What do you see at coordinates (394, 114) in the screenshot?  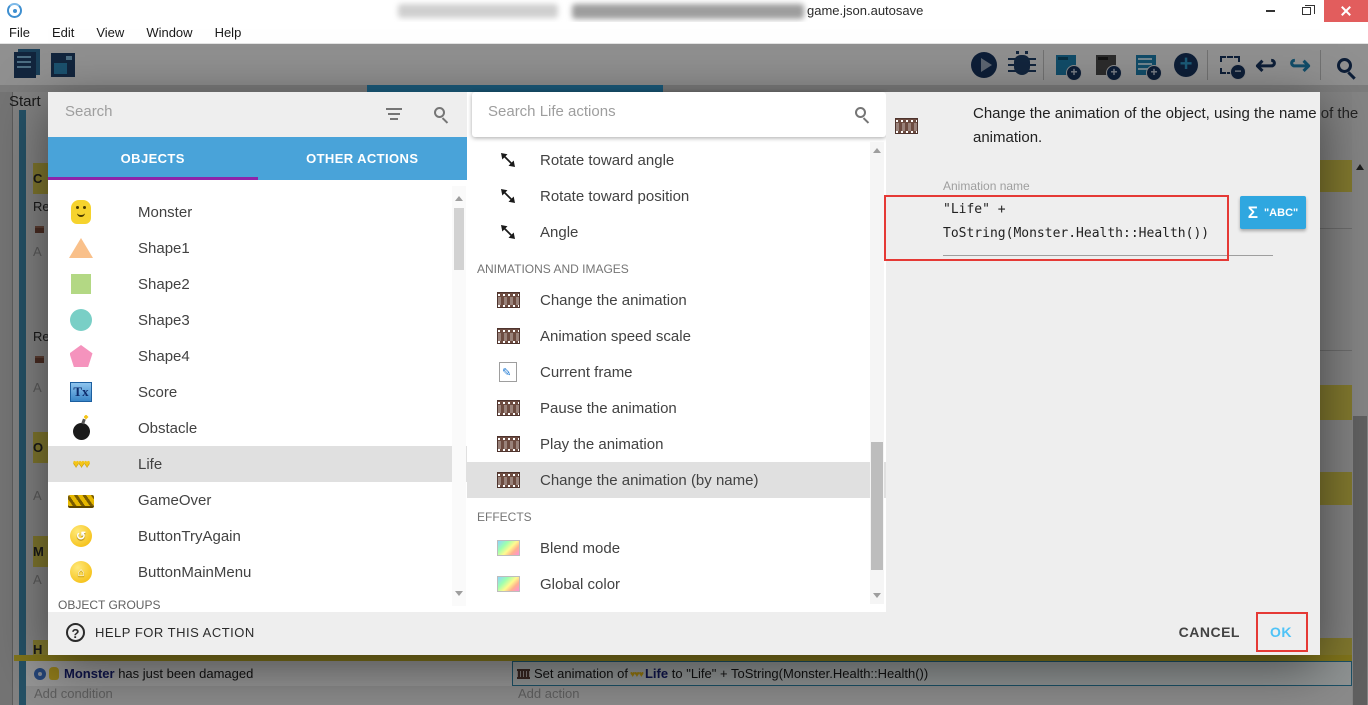 I see `filter-icon` at bounding box center [394, 114].